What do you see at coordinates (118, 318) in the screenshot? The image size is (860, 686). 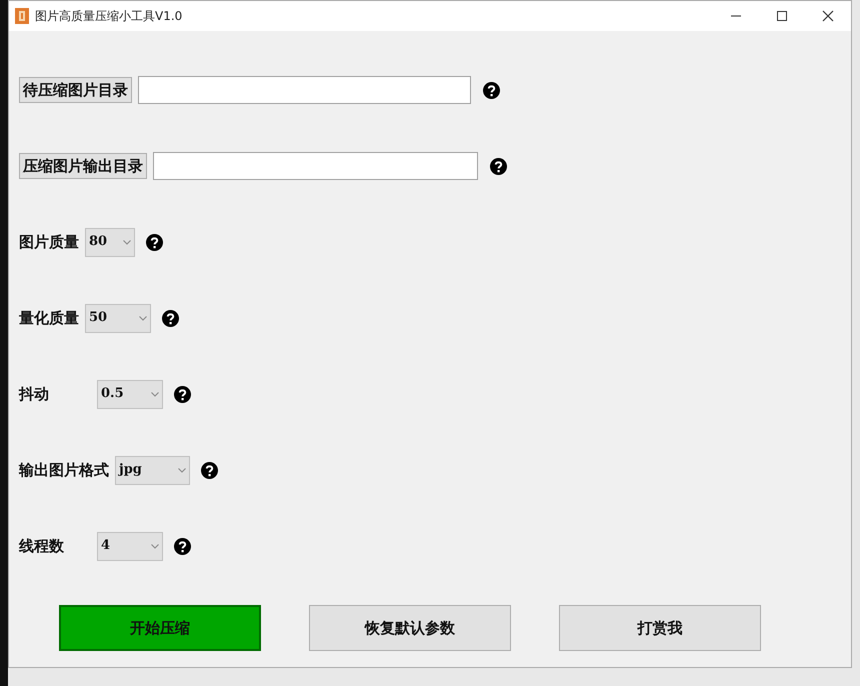 I see `dropdown: 50` at bounding box center [118, 318].